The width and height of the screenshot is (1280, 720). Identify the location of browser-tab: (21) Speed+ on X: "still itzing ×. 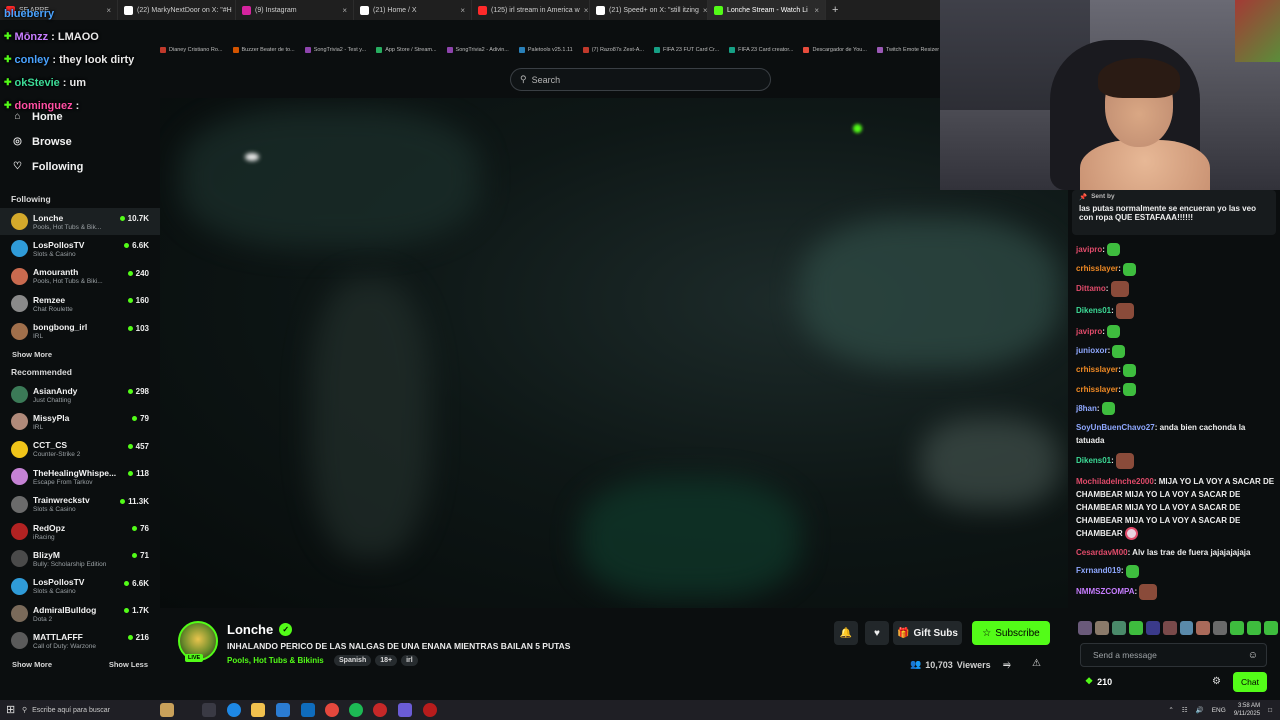
(649, 10).